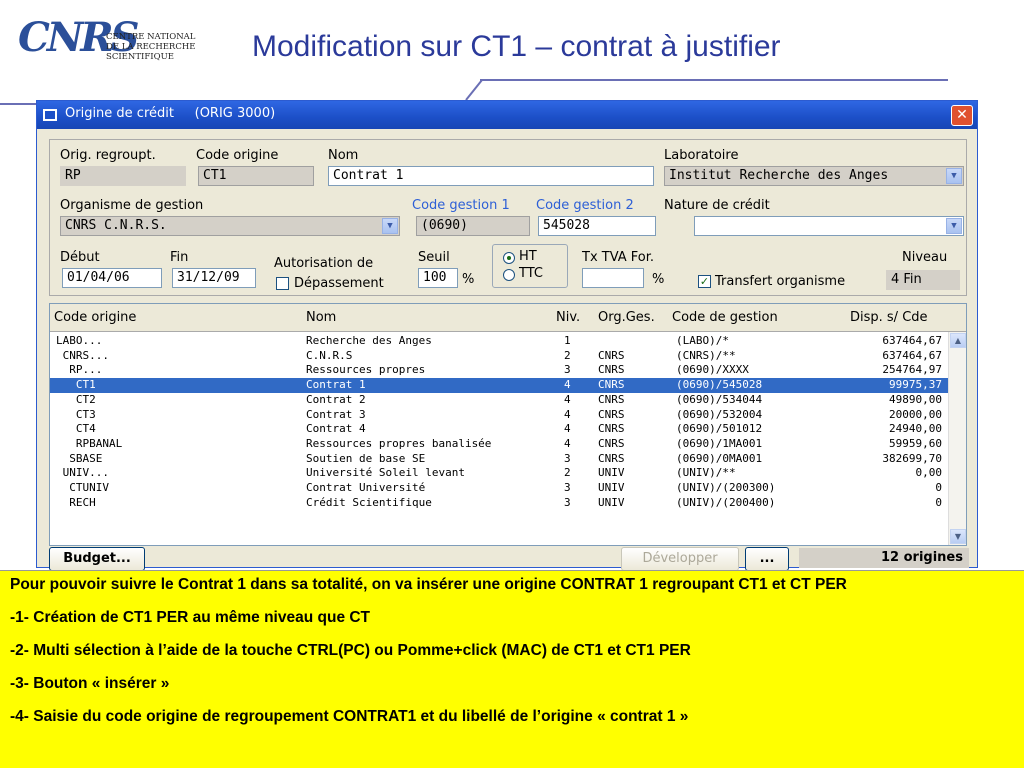 The width and height of the screenshot is (1024, 768). I want to click on ttc-radio, so click(509, 275).